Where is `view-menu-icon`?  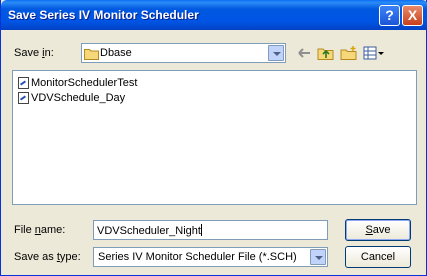 view-menu-icon is located at coordinates (374, 53).